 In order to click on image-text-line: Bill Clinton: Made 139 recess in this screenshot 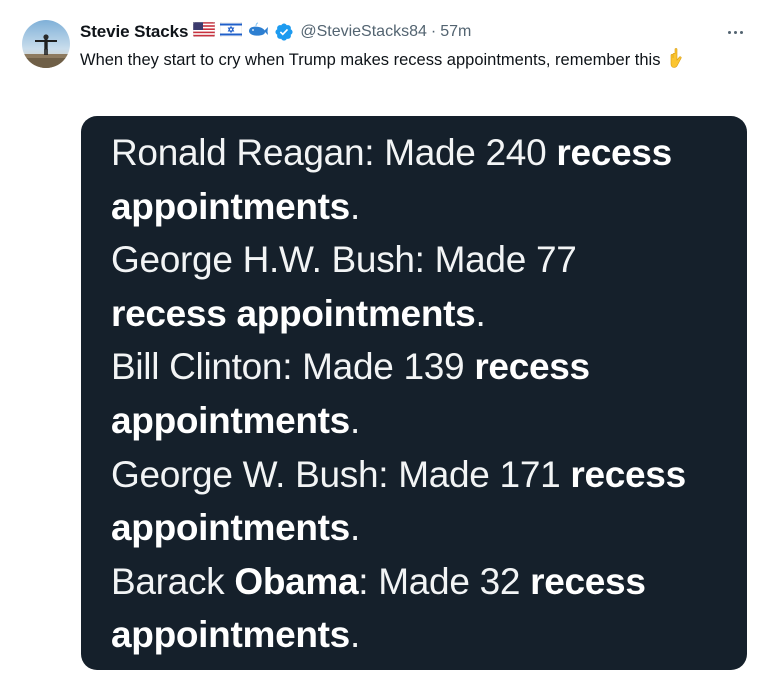, I will do `click(426, 367)`.